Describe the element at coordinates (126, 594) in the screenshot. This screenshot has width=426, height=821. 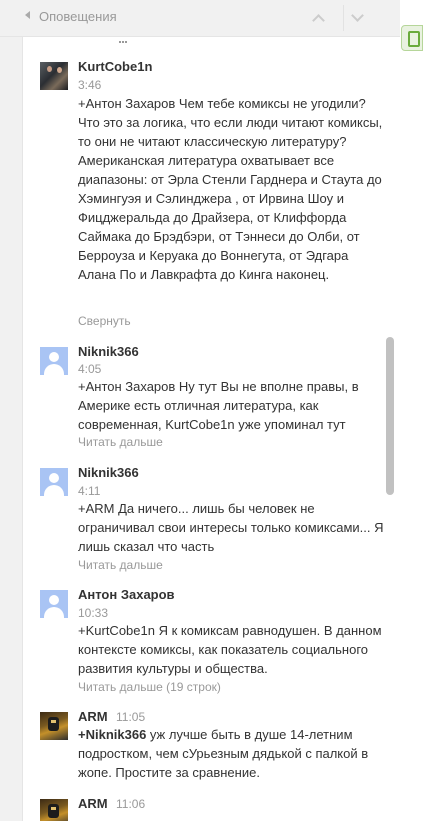
I see `comment-author: Антон Захаров` at that location.